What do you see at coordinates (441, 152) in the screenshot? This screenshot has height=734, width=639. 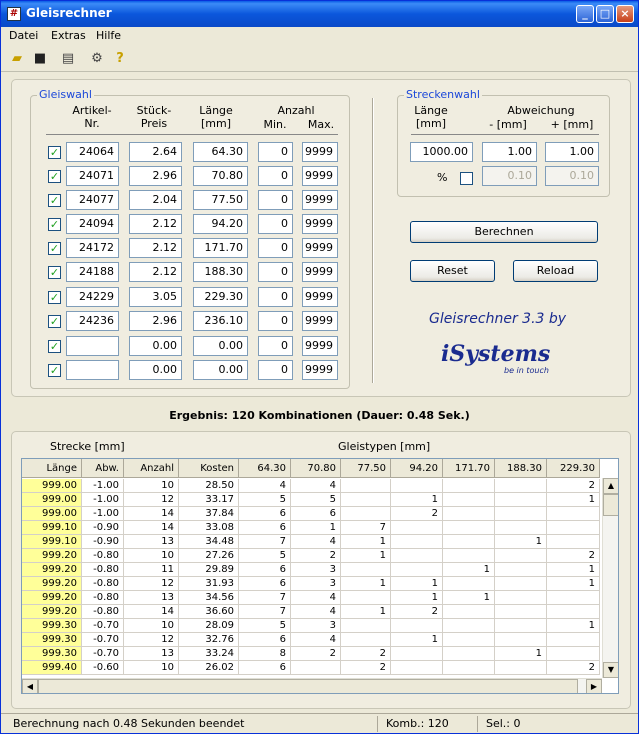 I see `strecke-laenge-input: 1000.00` at bounding box center [441, 152].